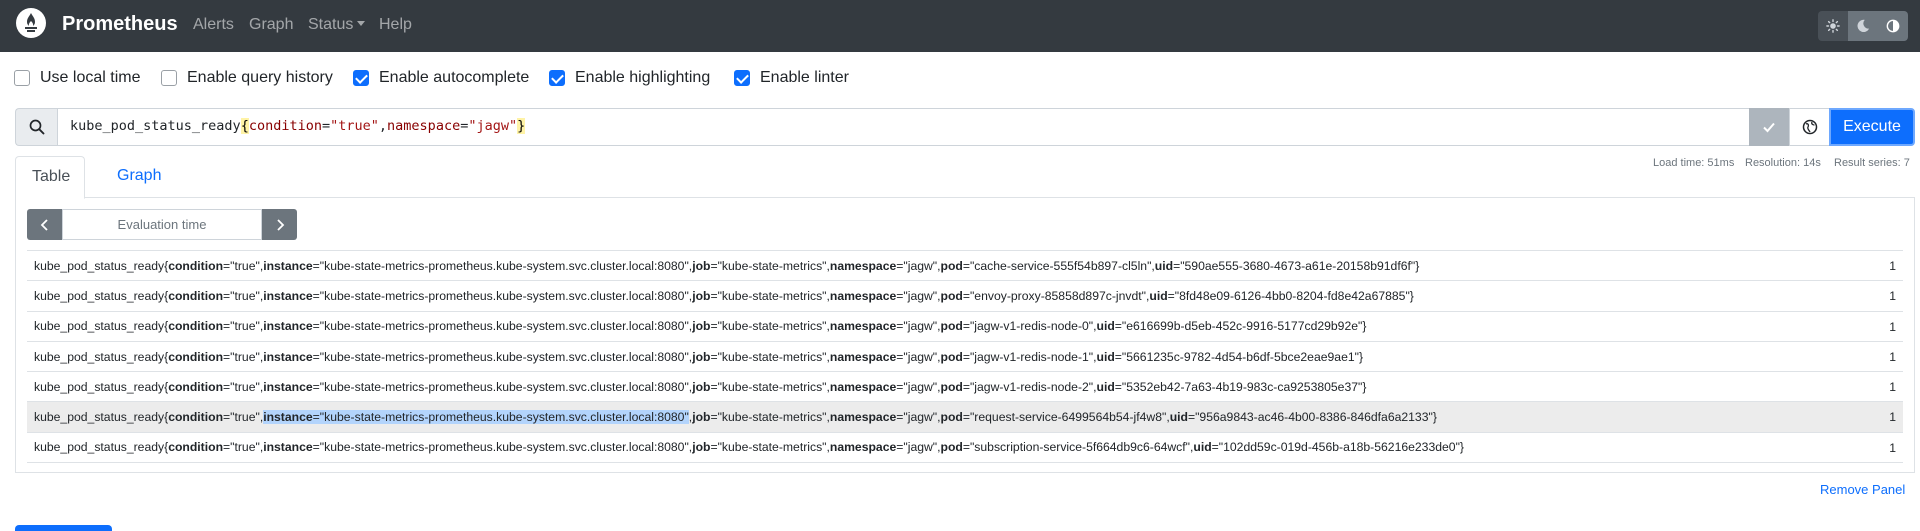  I want to click on eval-time-back-button, so click(44, 224).